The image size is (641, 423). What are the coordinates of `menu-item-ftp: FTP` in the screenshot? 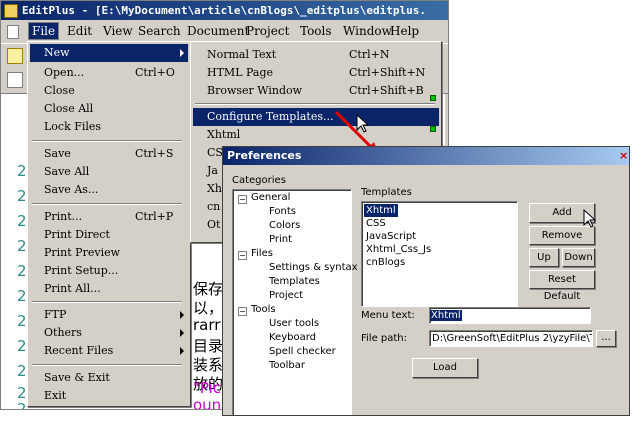 It's located at (109, 315).